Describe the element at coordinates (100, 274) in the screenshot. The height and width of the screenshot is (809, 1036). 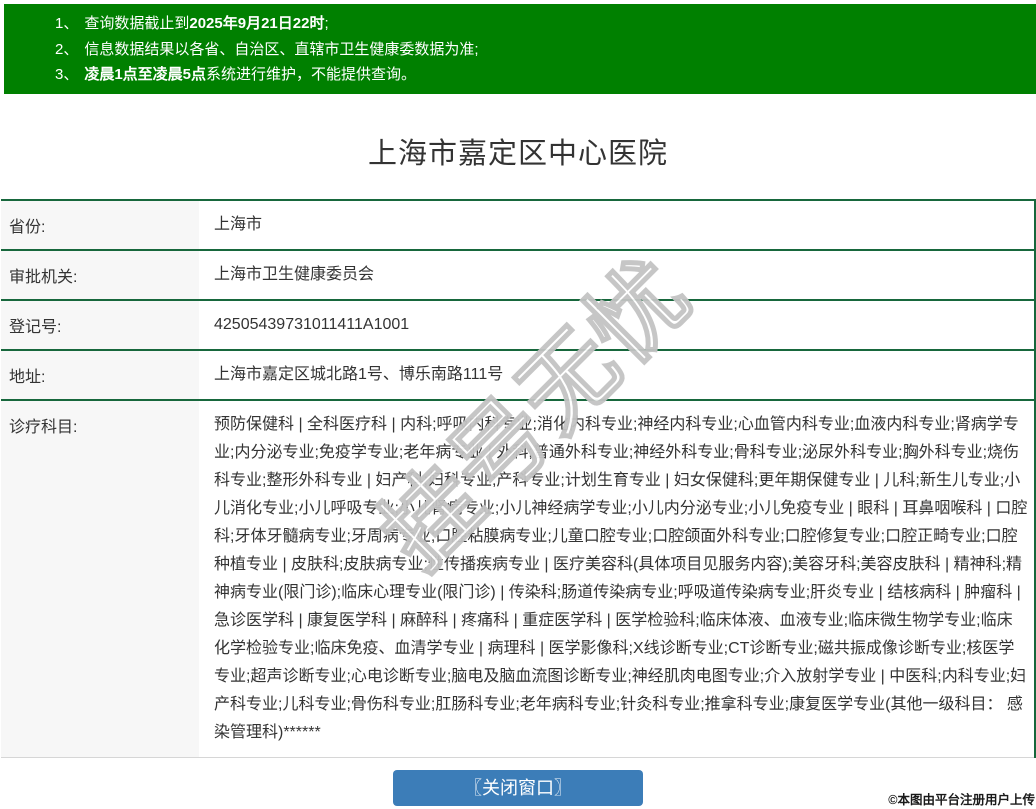
I see `row-label: 审批机关:` at that location.